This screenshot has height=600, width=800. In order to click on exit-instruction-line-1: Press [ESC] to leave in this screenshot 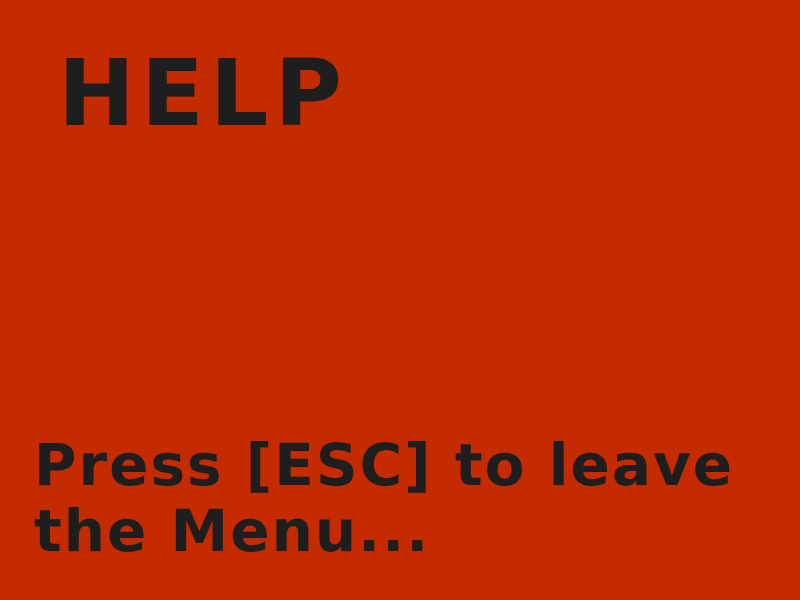, I will do `click(384, 465)`.